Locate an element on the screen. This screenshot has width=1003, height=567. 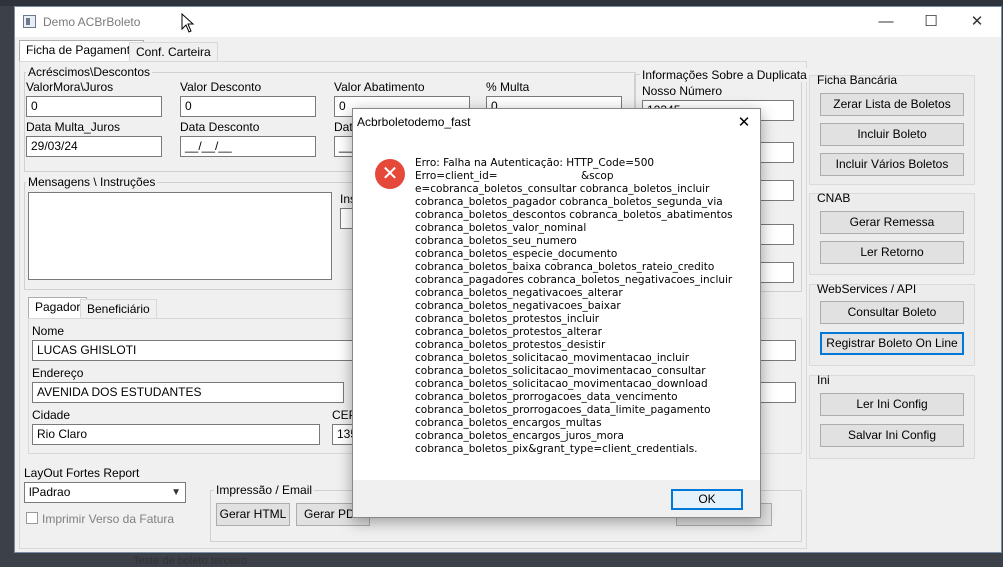
registrar-boleto-button: Registrar Boleto On Line is located at coordinates (892, 343).